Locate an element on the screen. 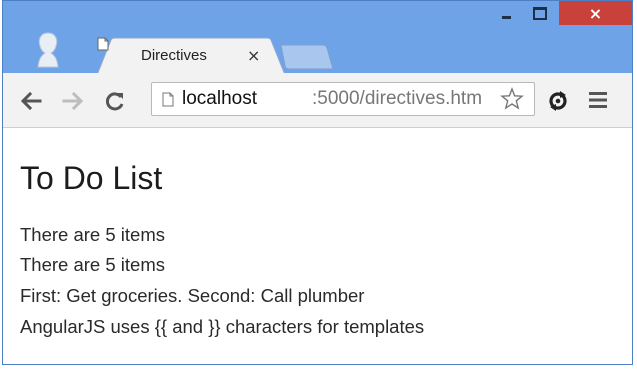 The width and height of the screenshot is (637, 372). tab-close-button: × is located at coordinates (253, 55).